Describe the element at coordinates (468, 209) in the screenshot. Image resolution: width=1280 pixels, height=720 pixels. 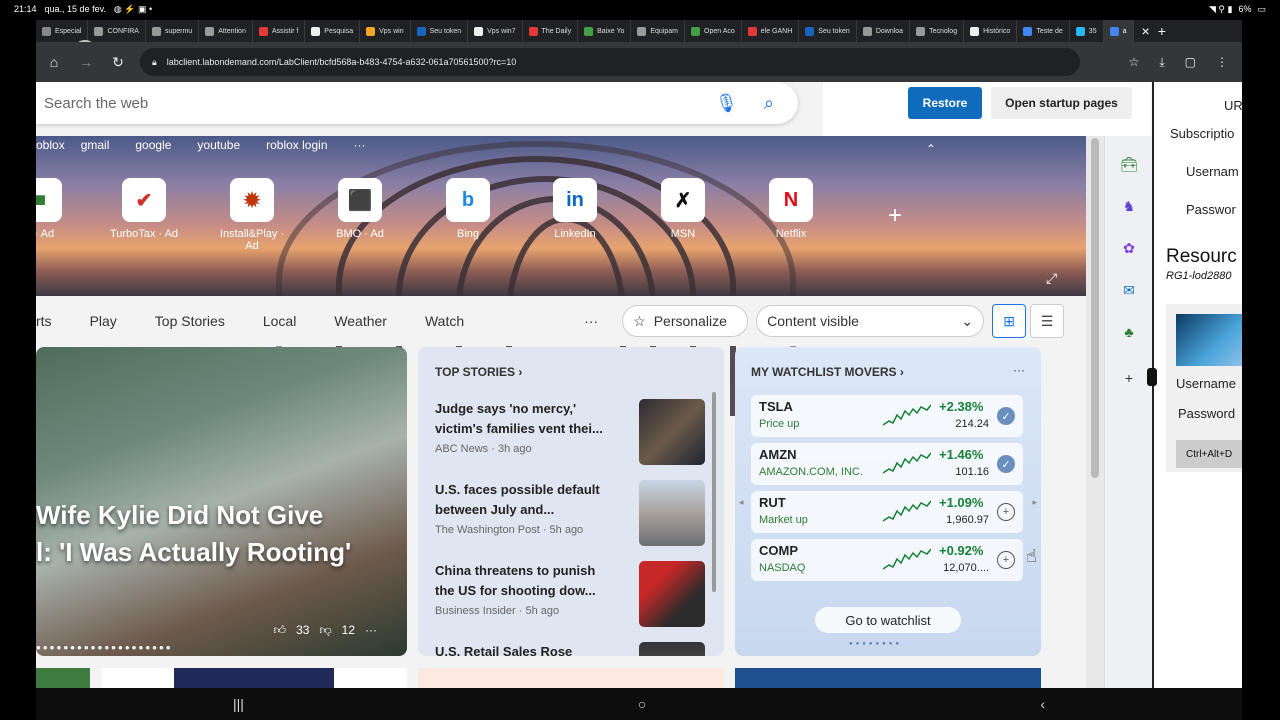
I see `site-tile: b Bing` at that location.